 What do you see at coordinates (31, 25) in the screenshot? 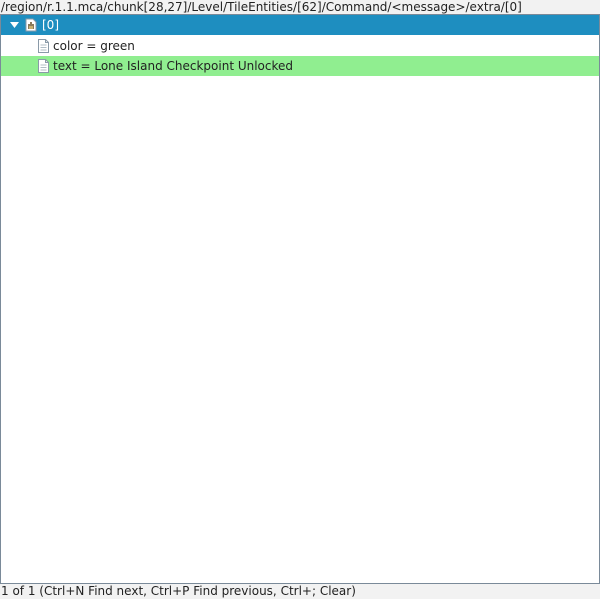
I see `compound-tag-icon` at bounding box center [31, 25].